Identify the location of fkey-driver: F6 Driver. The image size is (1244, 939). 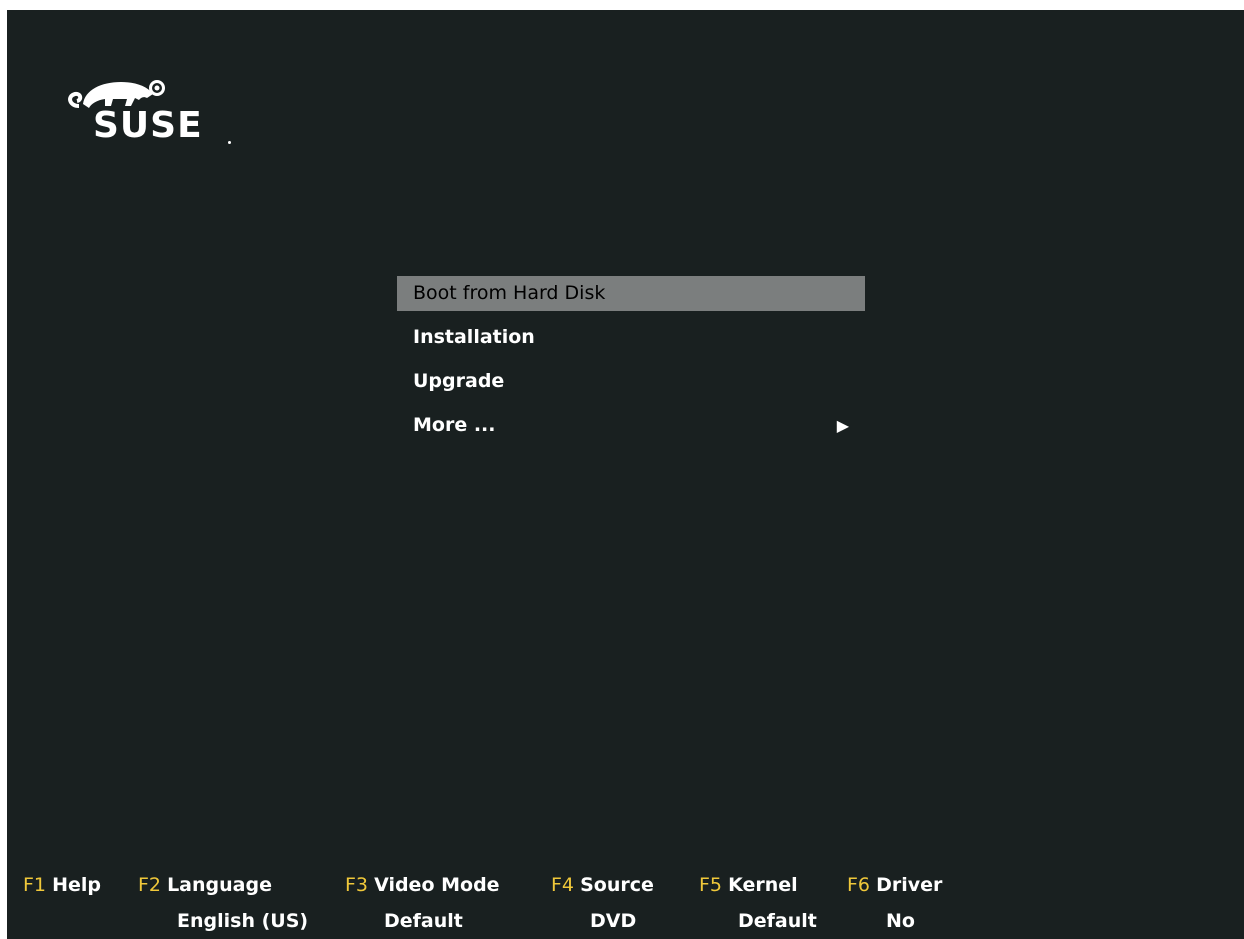
(894, 885).